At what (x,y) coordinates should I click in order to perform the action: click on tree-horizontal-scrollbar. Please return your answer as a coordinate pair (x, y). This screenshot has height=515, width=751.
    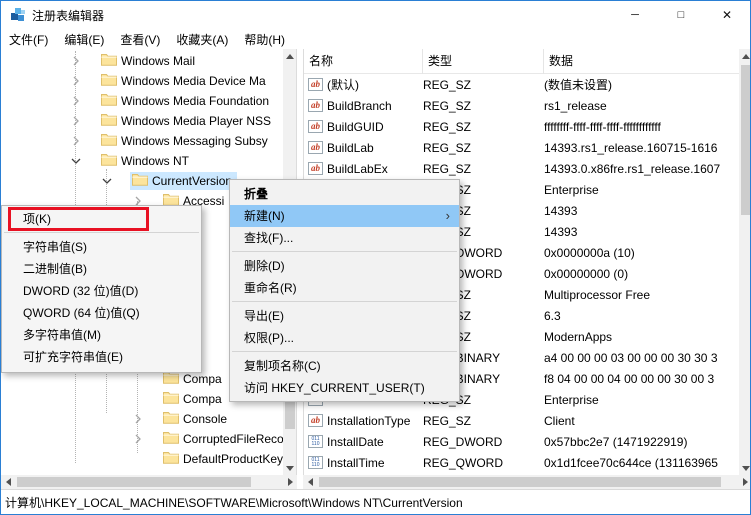
    Looking at the image, I should click on (149, 482).